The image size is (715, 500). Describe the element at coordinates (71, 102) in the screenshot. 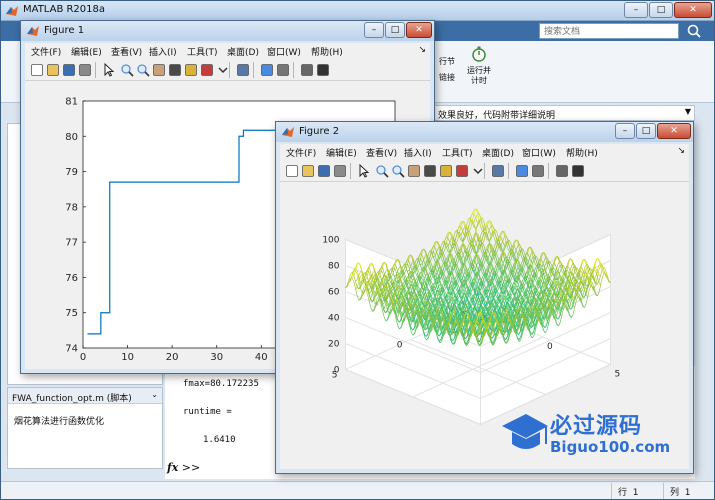

I see `y-tick-label: 81` at that location.